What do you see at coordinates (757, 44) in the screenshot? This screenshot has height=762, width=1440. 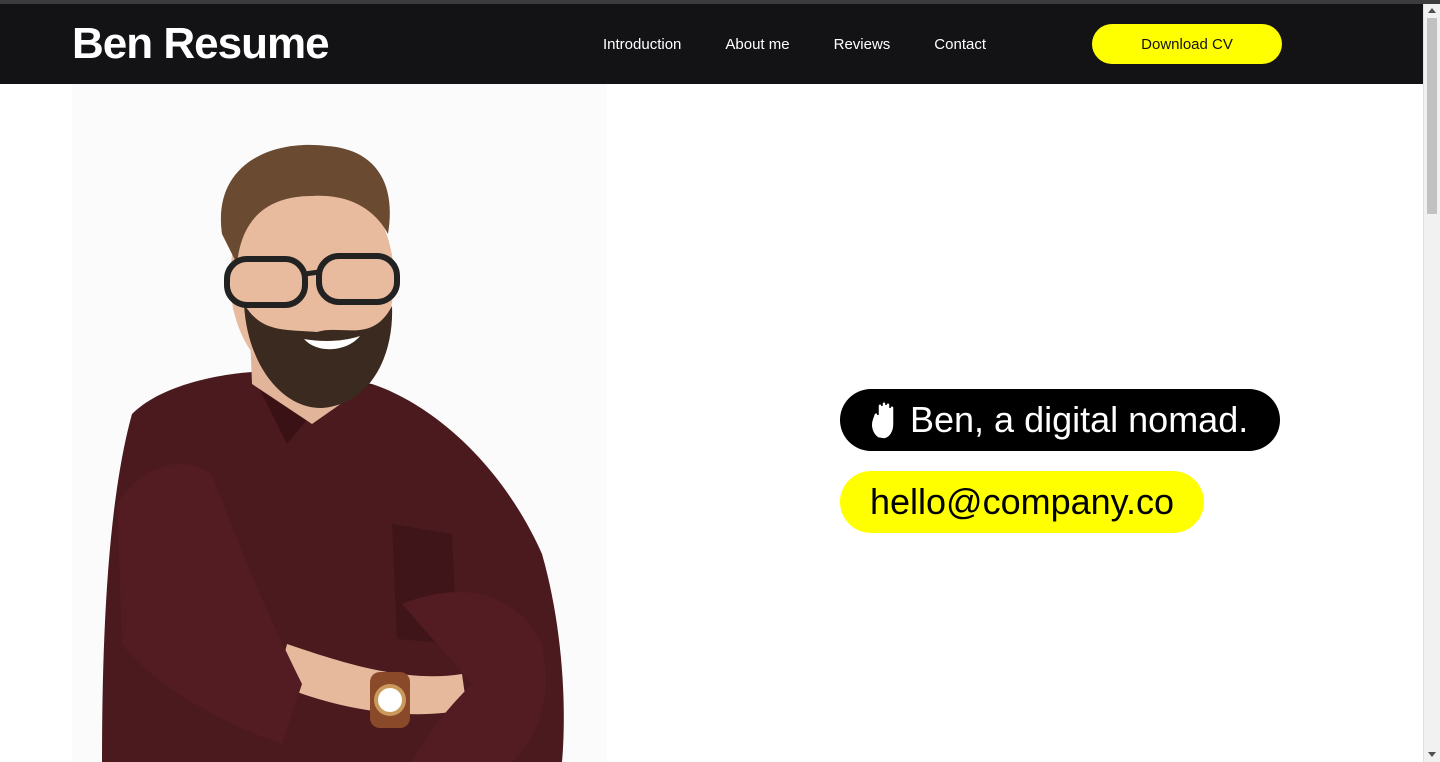 I see `nav-link-about-me: About me` at bounding box center [757, 44].